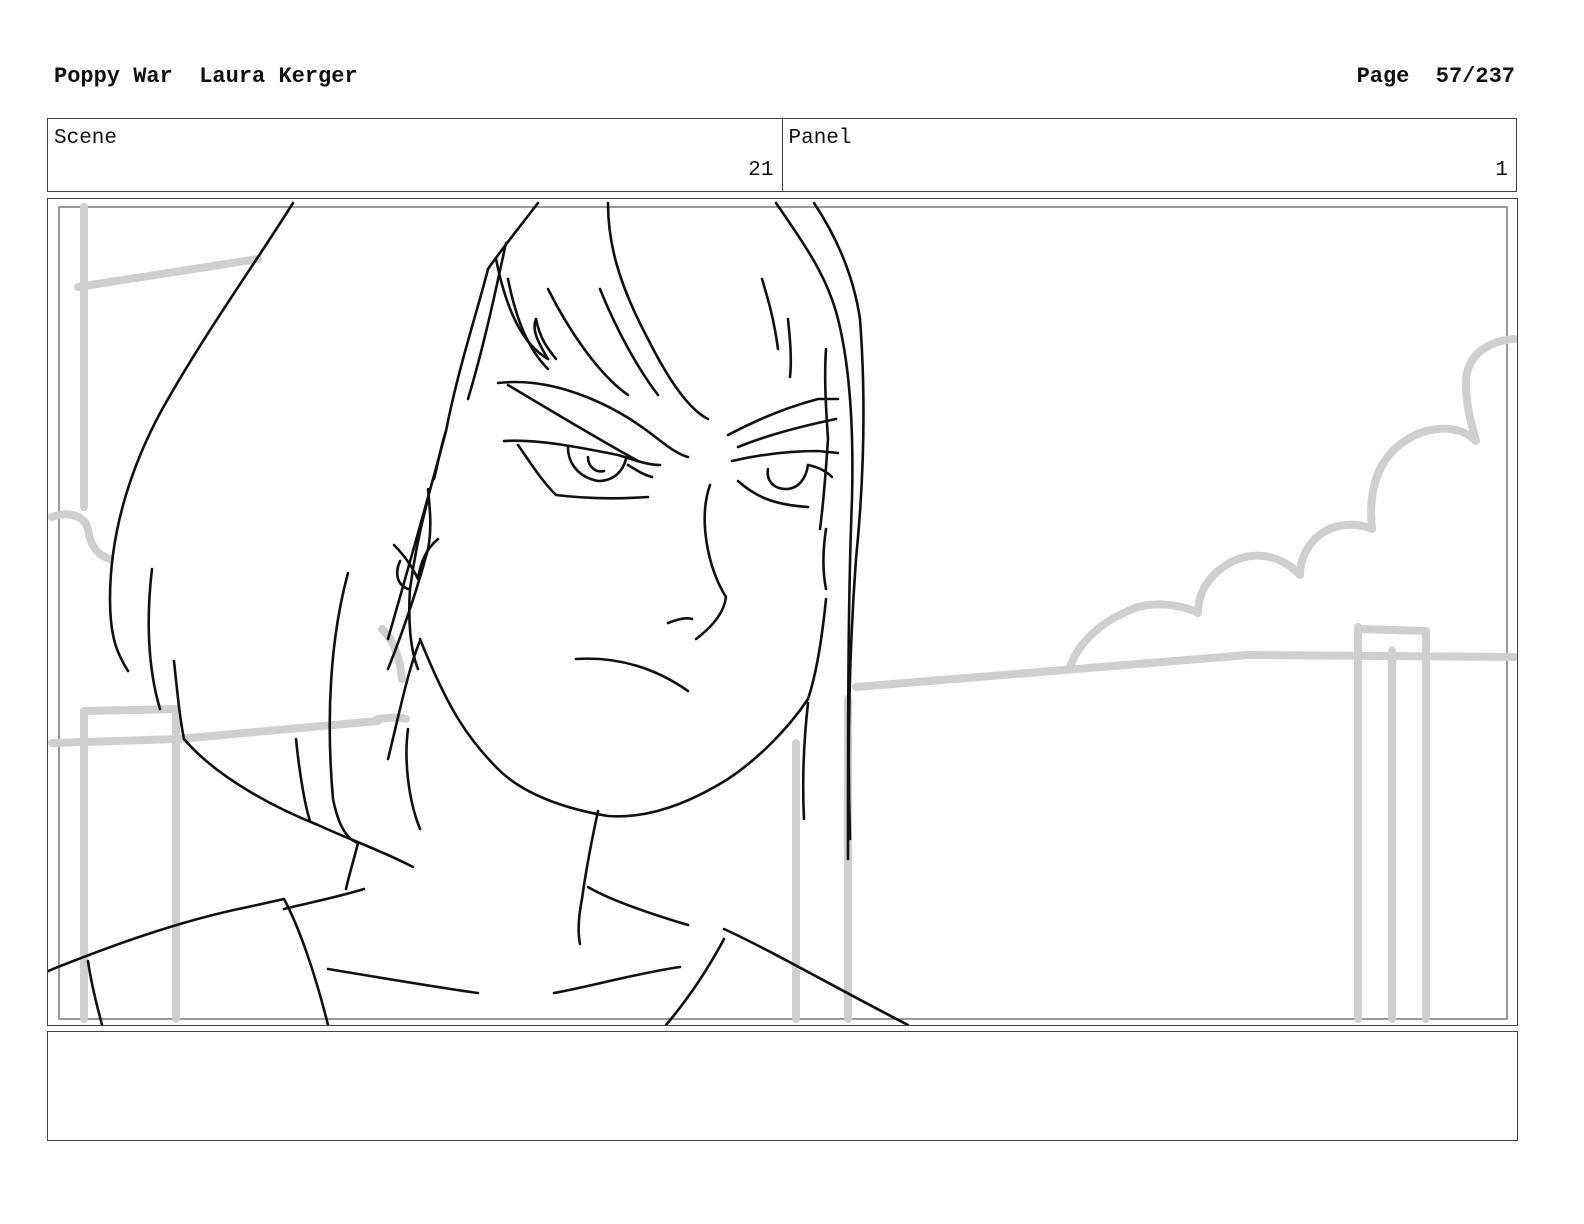 The width and height of the screenshot is (1584, 1224). Describe the element at coordinates (278, 76) in the screenshot. I see `artist-name: Laura Kerger` at that location.